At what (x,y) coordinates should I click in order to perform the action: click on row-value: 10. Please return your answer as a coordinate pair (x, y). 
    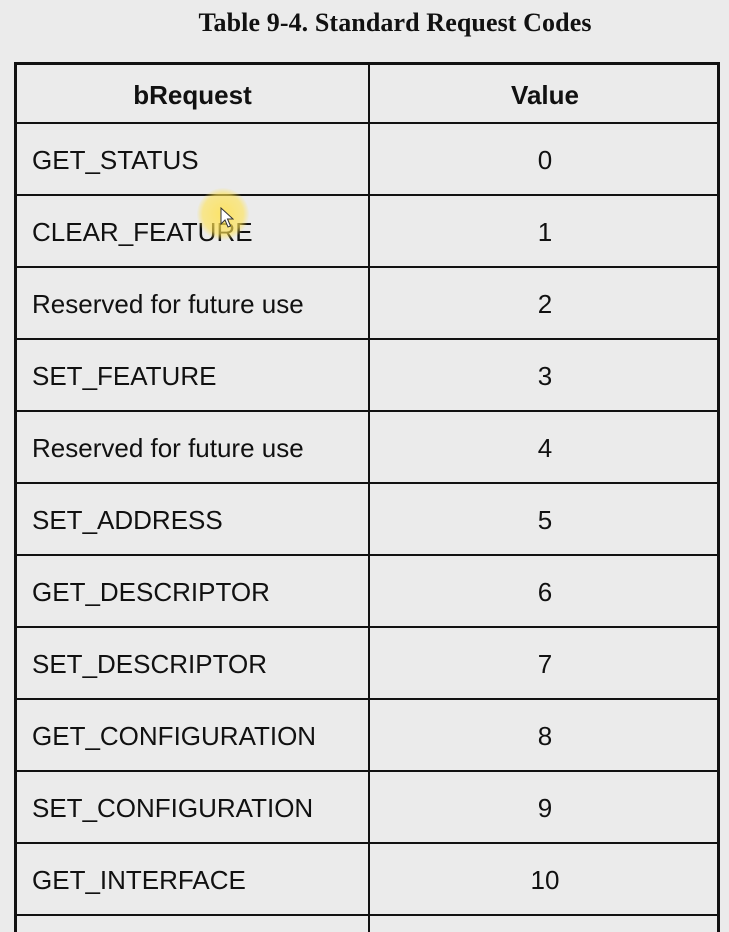
    Looking at the image, I should click on (545, 880).